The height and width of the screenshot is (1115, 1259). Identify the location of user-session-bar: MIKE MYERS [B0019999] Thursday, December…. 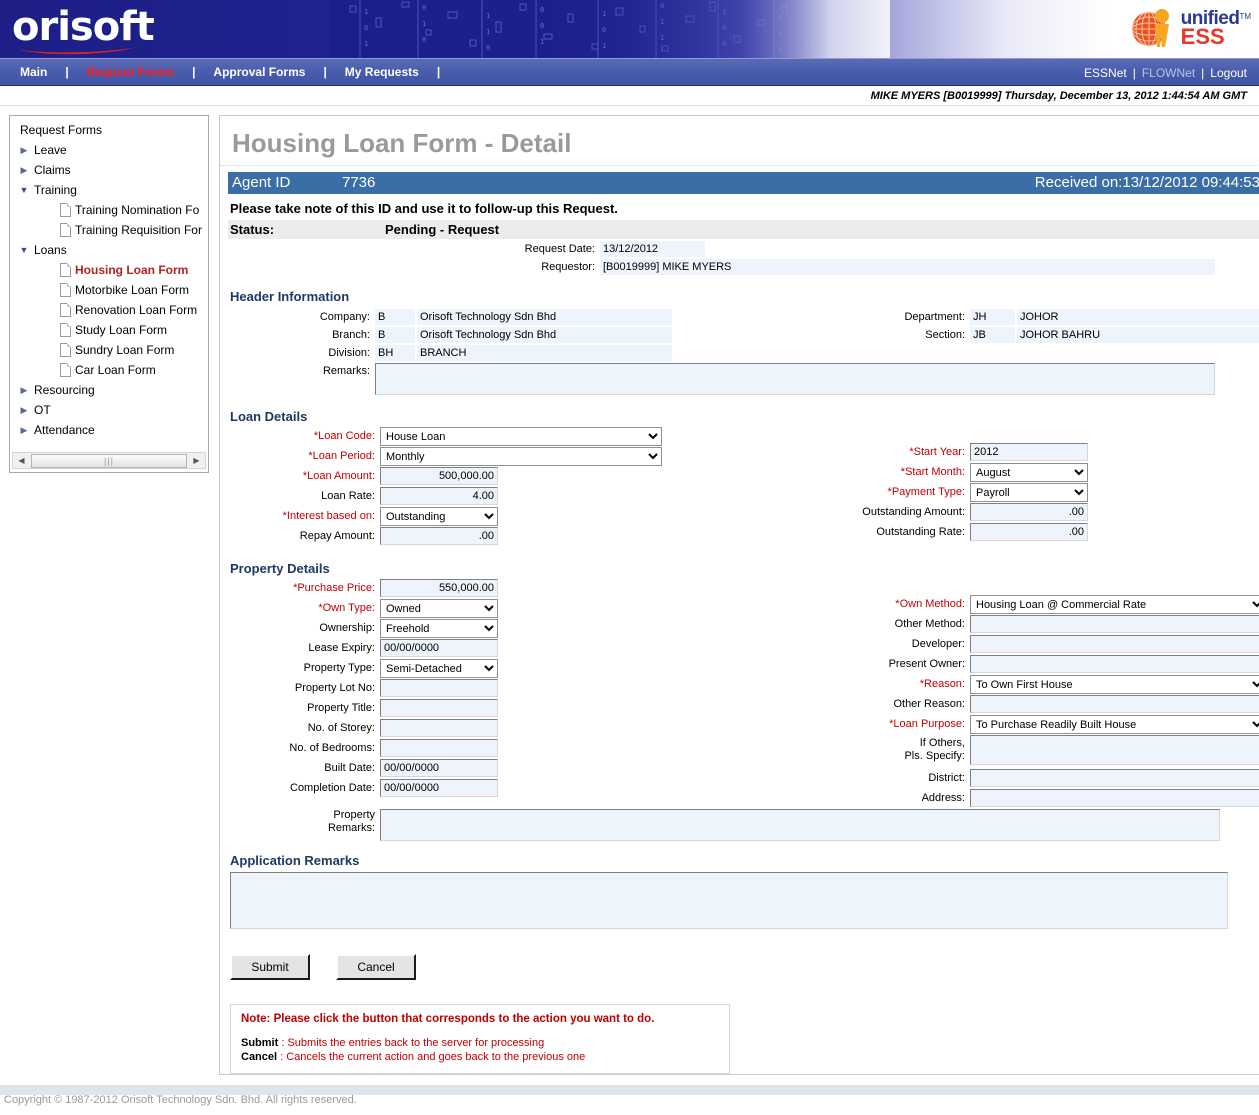
(629, 96).